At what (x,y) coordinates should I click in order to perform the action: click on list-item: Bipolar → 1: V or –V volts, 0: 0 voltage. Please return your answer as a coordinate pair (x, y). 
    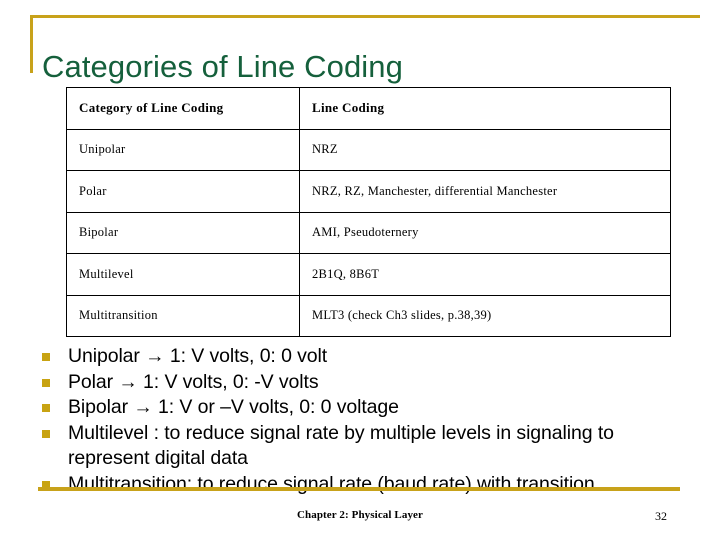
    Looking at the image, I should click on (368, 408).